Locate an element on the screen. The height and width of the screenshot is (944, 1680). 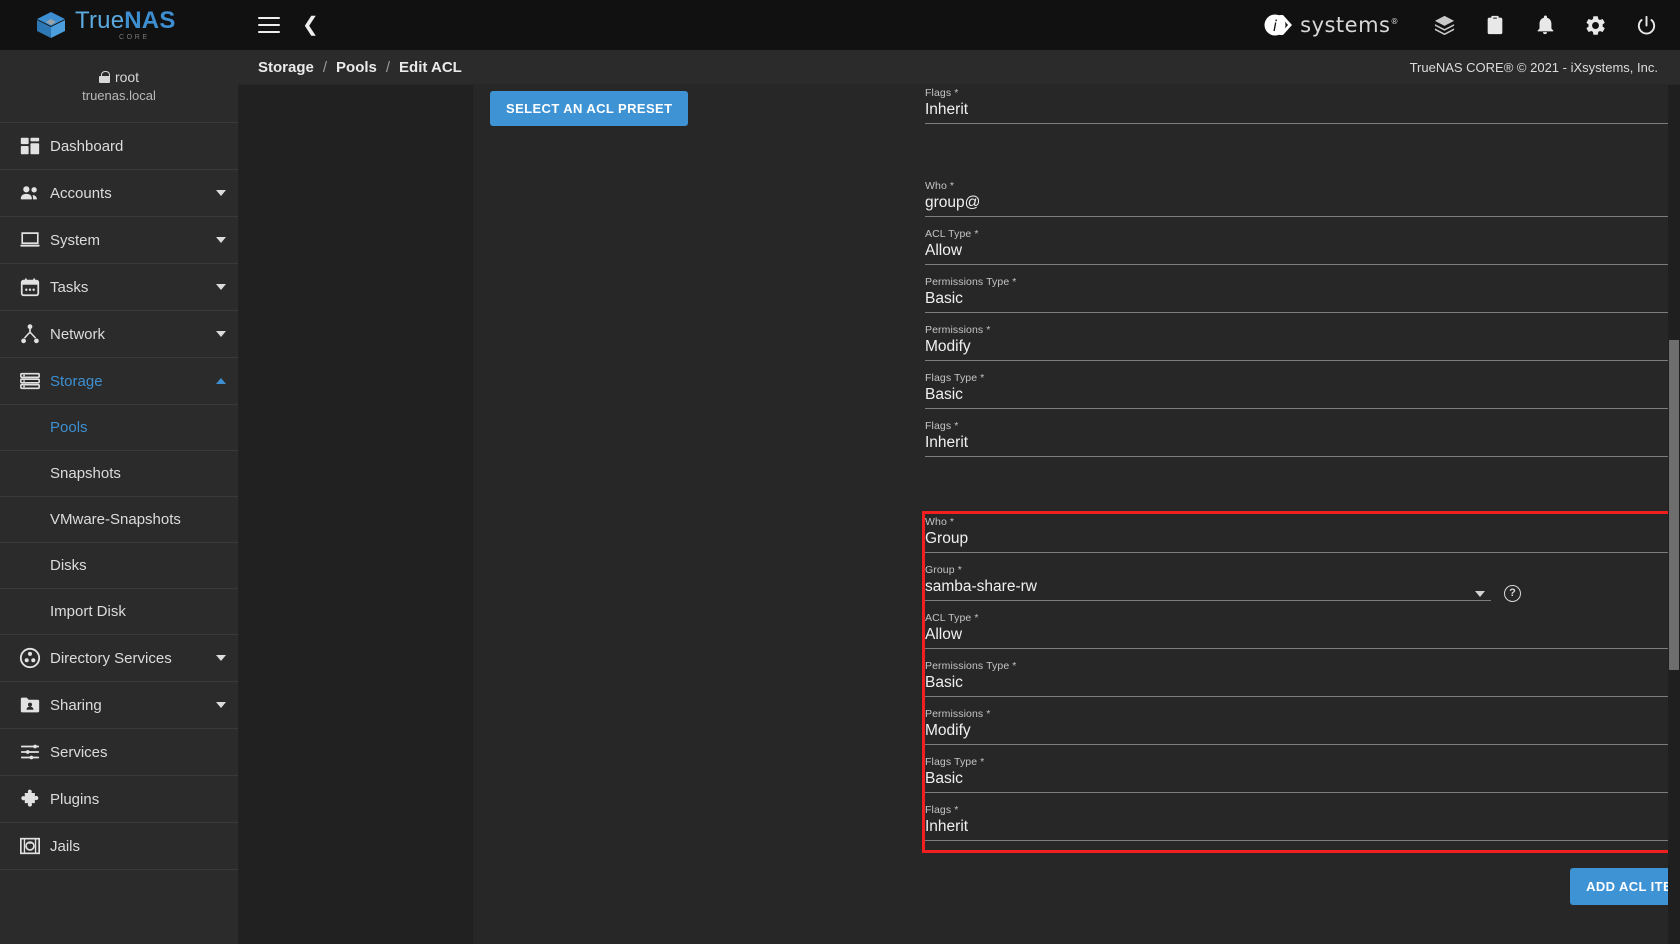
services-icon is located at coordinates (30, 752).